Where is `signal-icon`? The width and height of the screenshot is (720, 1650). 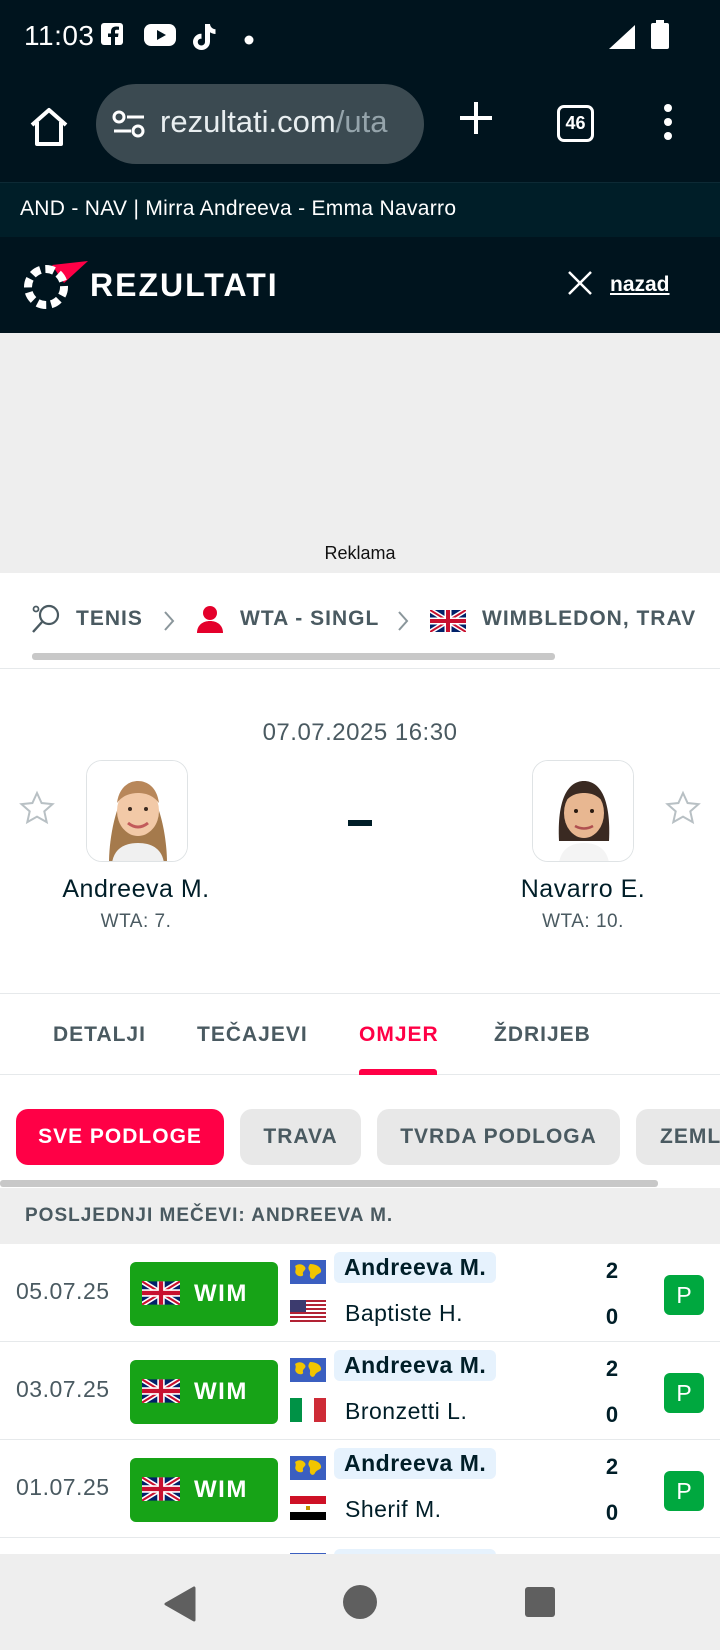
signal-icon is located at coordinates (622, 39).